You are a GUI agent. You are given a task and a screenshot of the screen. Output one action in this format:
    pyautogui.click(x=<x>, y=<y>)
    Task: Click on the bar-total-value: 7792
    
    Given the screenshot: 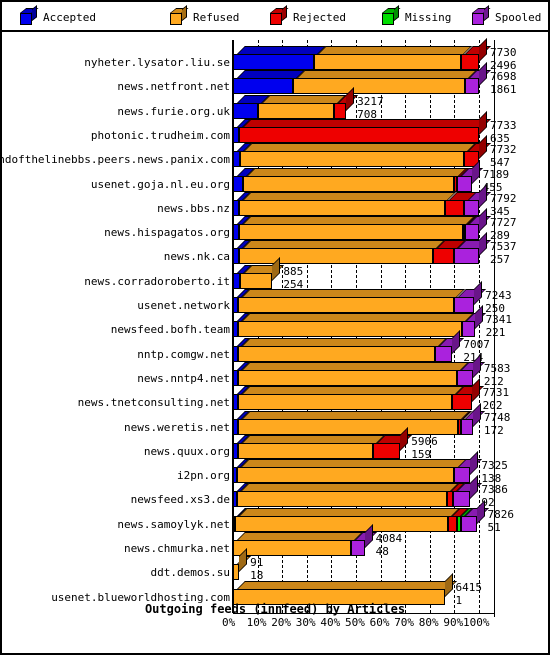 What is the action you would take?
    pyautogui.click(x=503, y=198)
    